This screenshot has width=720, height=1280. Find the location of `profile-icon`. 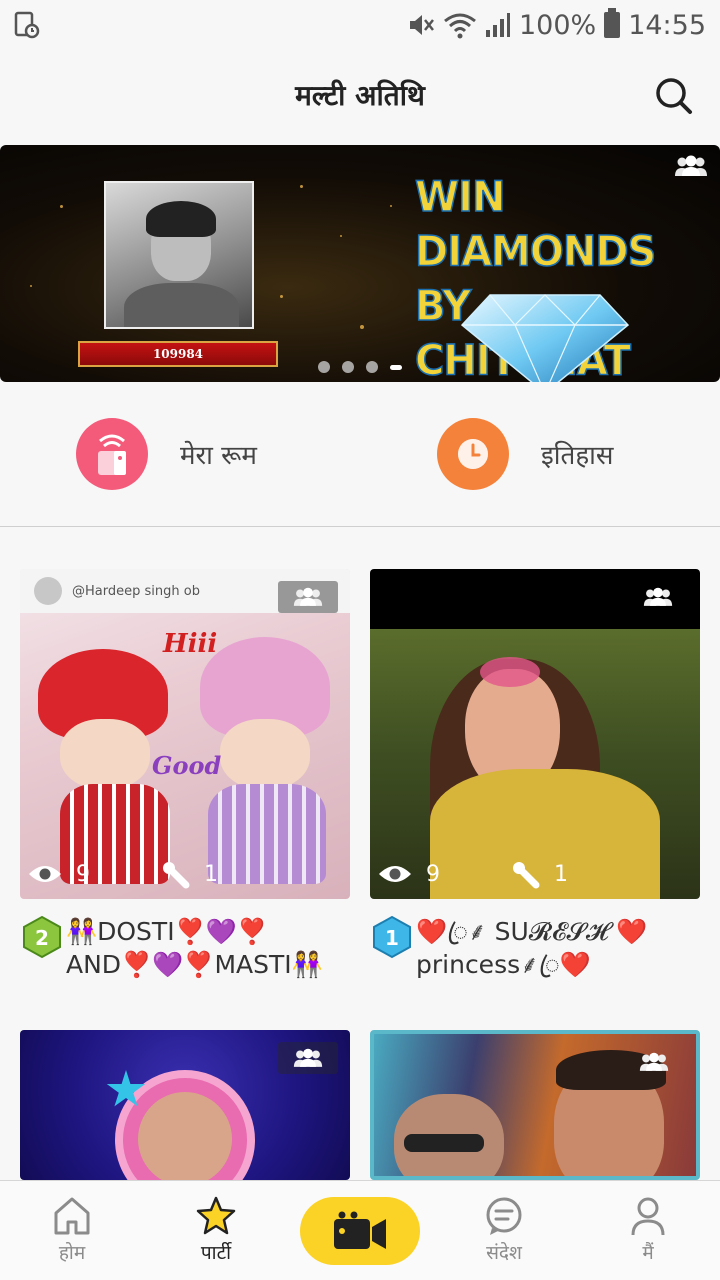

profile-icon is located at coordinates (648, 1216).